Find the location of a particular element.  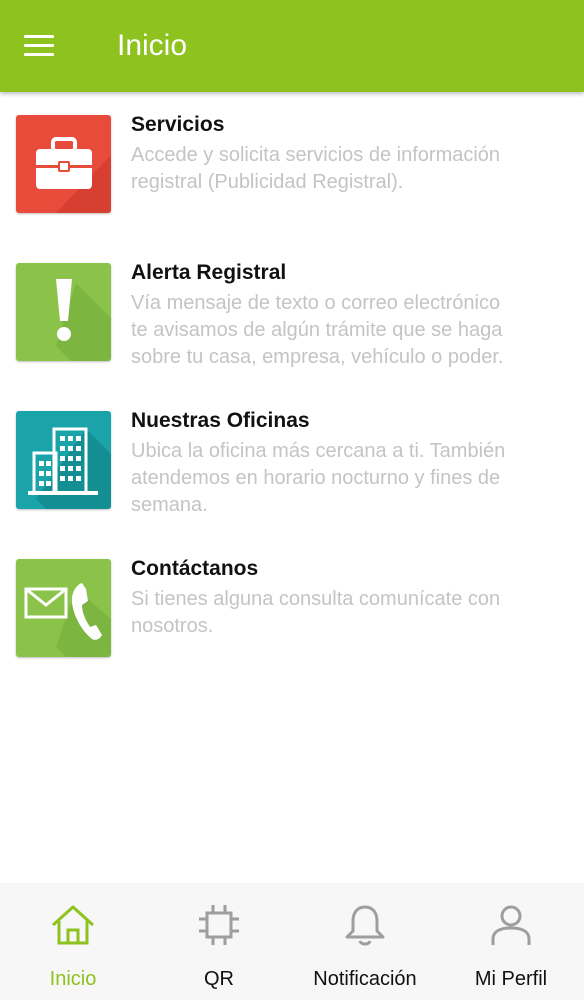

hamburger-menu-icon is located at coordinates (39, 46).